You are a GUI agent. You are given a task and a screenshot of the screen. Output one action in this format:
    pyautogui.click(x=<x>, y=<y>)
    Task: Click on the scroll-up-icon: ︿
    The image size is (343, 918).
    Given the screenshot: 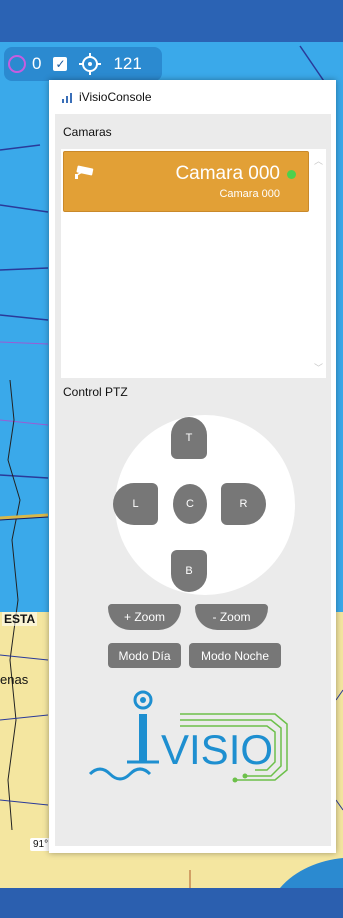 What is the action you would take?
    pyautogui.click(x=318, y=160)
    